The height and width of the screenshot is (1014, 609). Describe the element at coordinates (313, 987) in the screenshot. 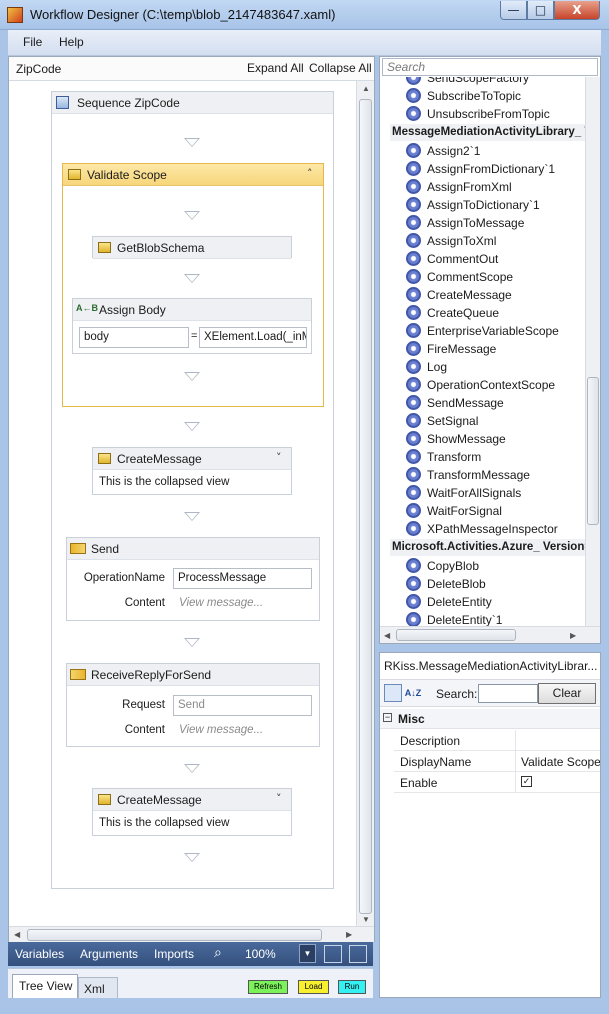

I see `load-button: Load` at that location.